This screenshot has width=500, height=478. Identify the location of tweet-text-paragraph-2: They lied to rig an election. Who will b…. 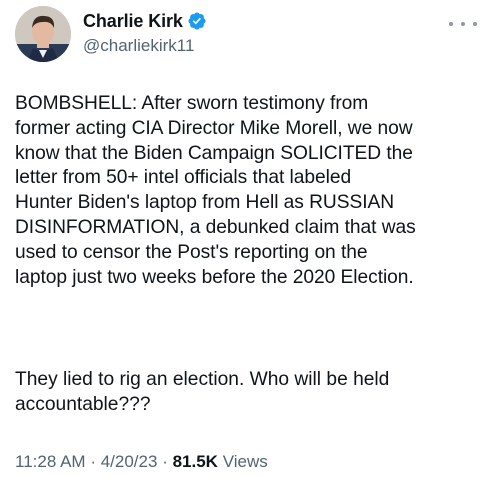
(202, 392).